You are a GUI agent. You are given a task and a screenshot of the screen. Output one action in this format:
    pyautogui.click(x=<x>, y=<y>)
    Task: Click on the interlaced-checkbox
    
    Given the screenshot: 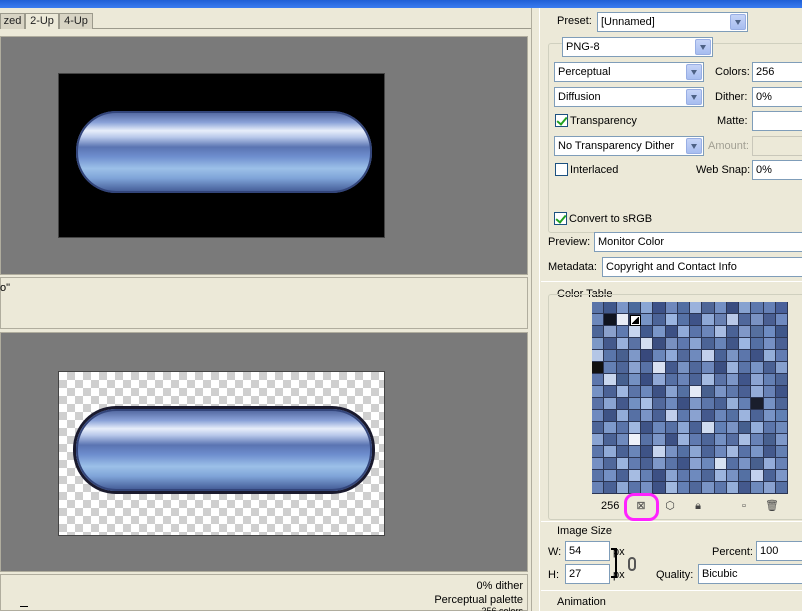 What is the action you would take?
    pyautogui.click(x=561, y=169)
    